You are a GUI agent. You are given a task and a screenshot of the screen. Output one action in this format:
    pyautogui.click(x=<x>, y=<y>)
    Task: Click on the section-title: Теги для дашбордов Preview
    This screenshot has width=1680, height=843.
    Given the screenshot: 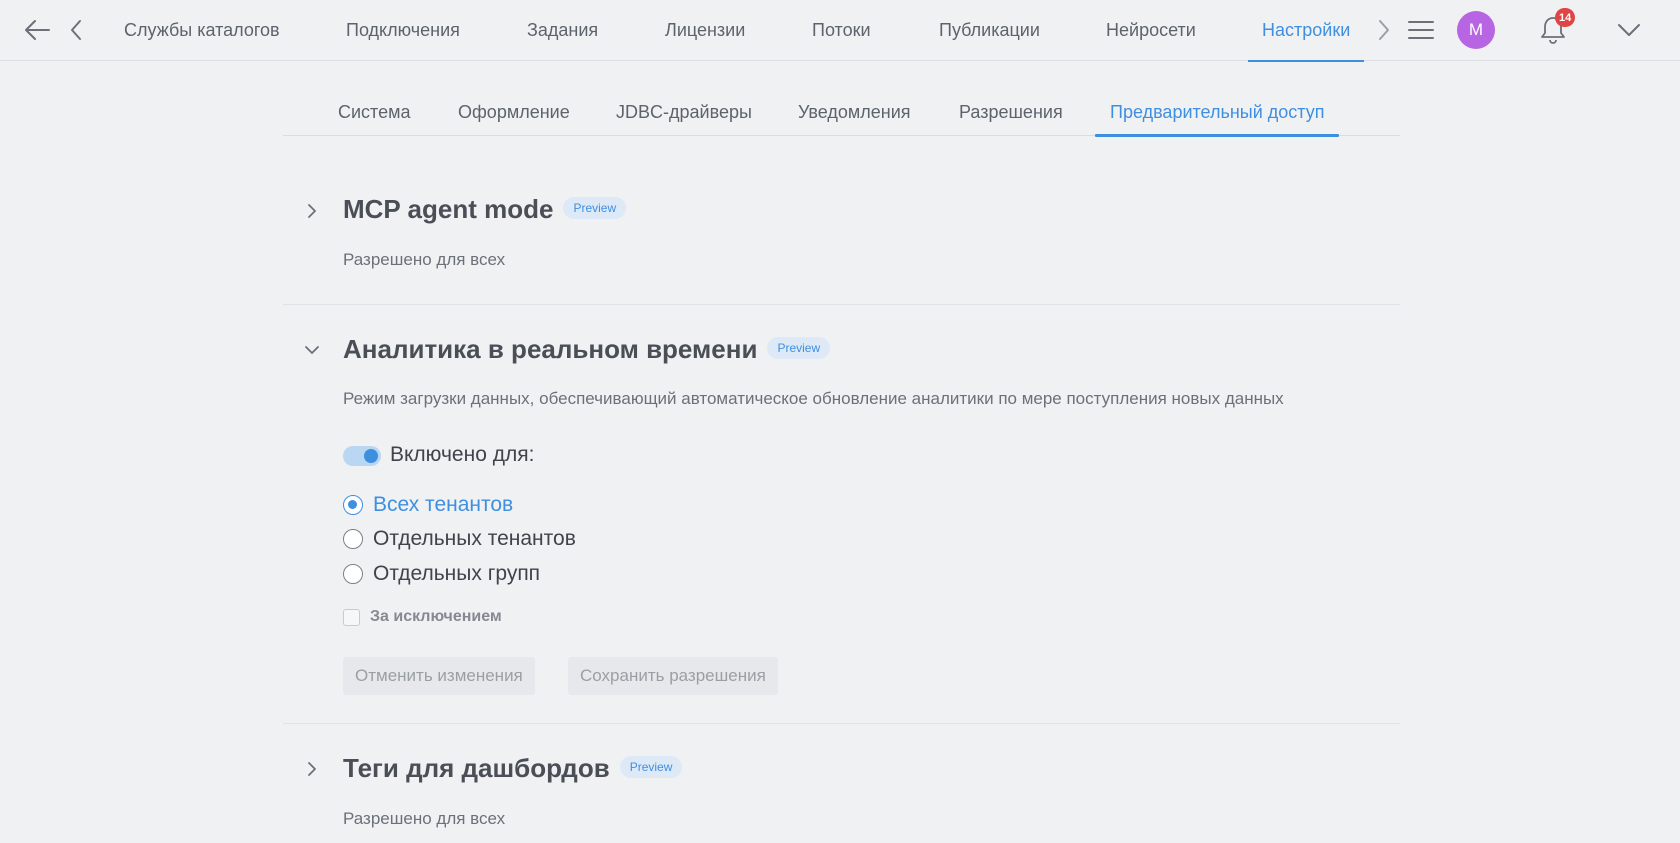 What is the action you would take?
    pyautogui.click(x=513, y=768)
    